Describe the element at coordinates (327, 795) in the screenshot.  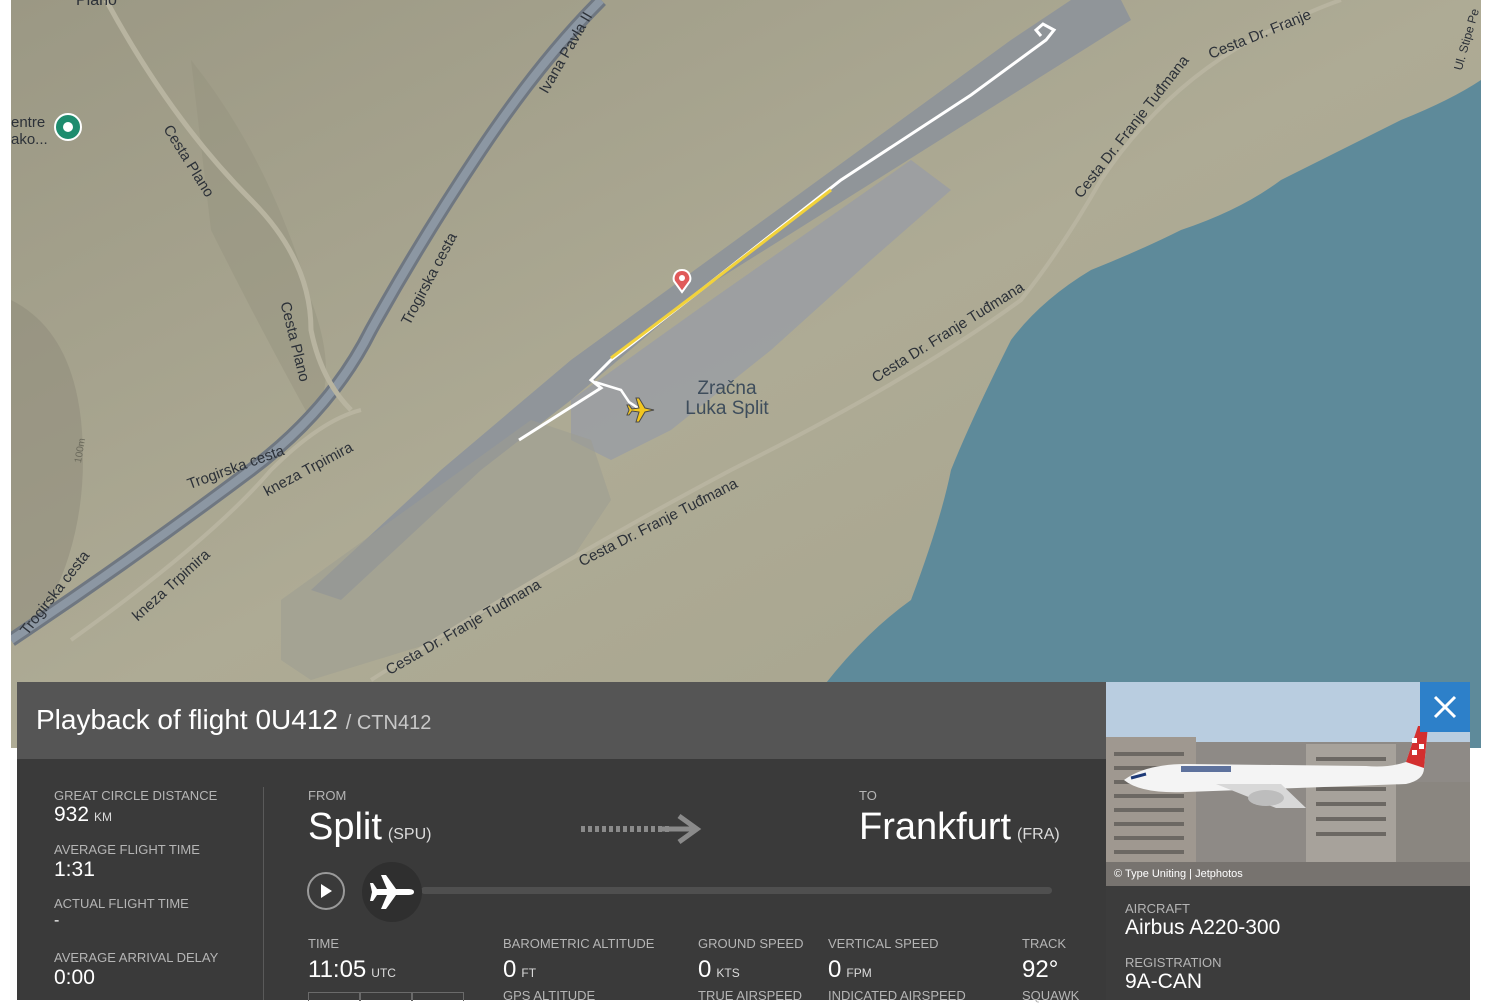
I see `from-label: FROM` at that location.